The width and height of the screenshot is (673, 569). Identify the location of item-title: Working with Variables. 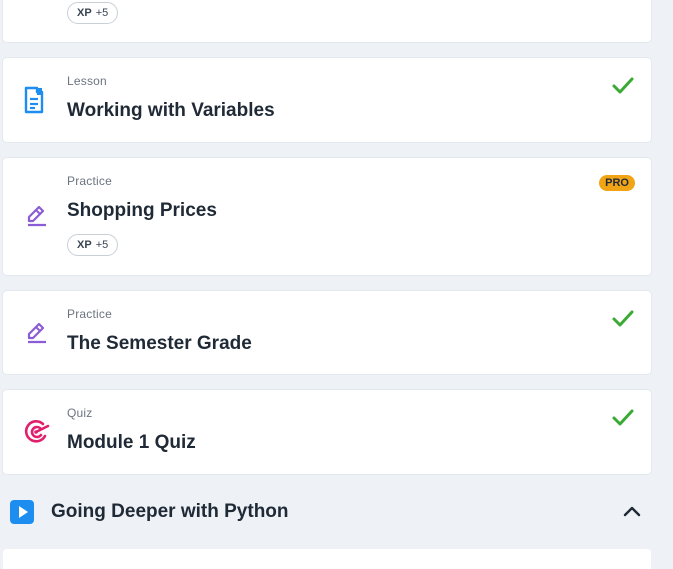
(171, 110).